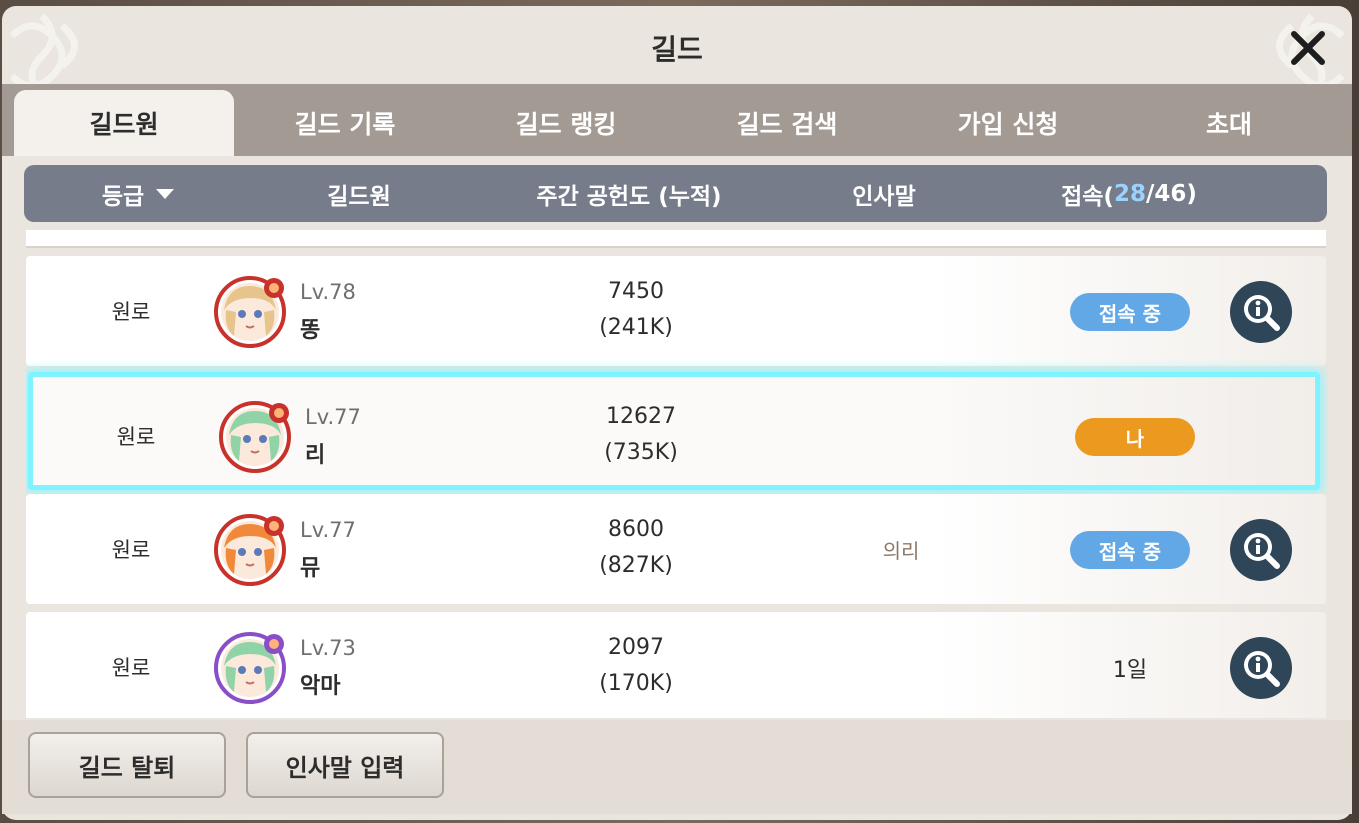  Describe the element at coordinates (345, 123) in the screenshot. I see `tab-guild-log: 길드 기록` at that location.